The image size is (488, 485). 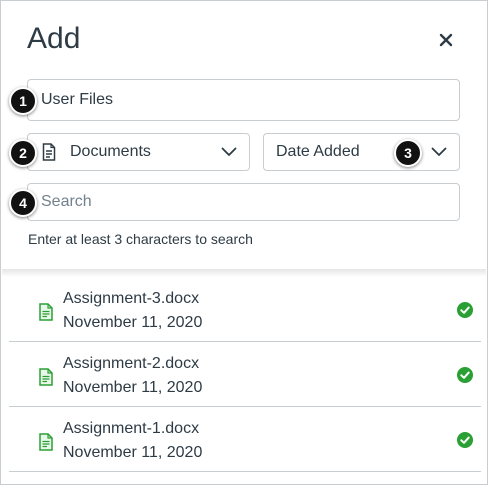 What do you see at coordinates (23, 101) in the screenshot?
I see `callout-badge: 1` at bounding box center [23, 101].